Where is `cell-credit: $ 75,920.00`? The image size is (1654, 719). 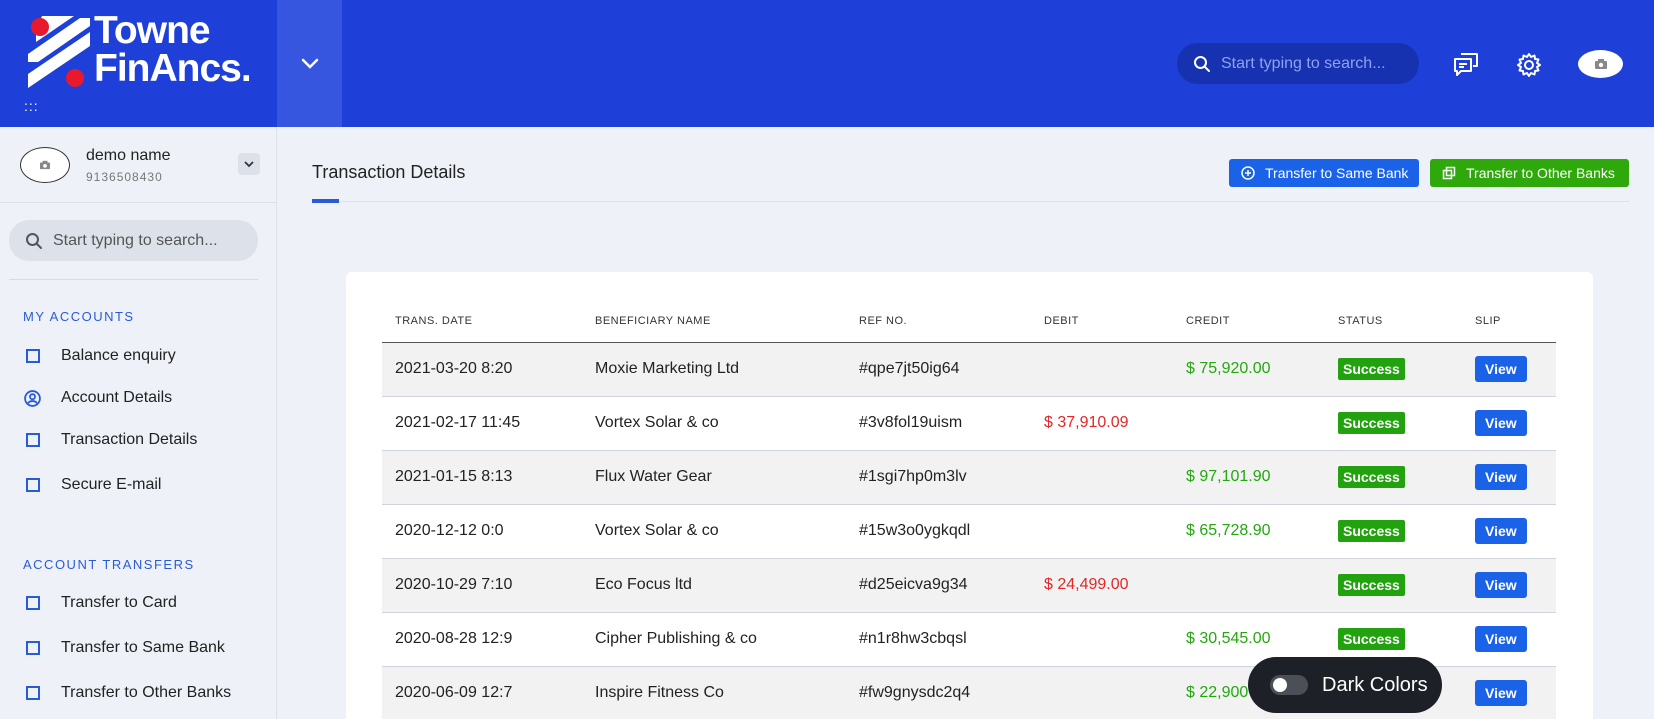
cell-credit: $ 75,920.00 is located at coordinates (1249, 369).